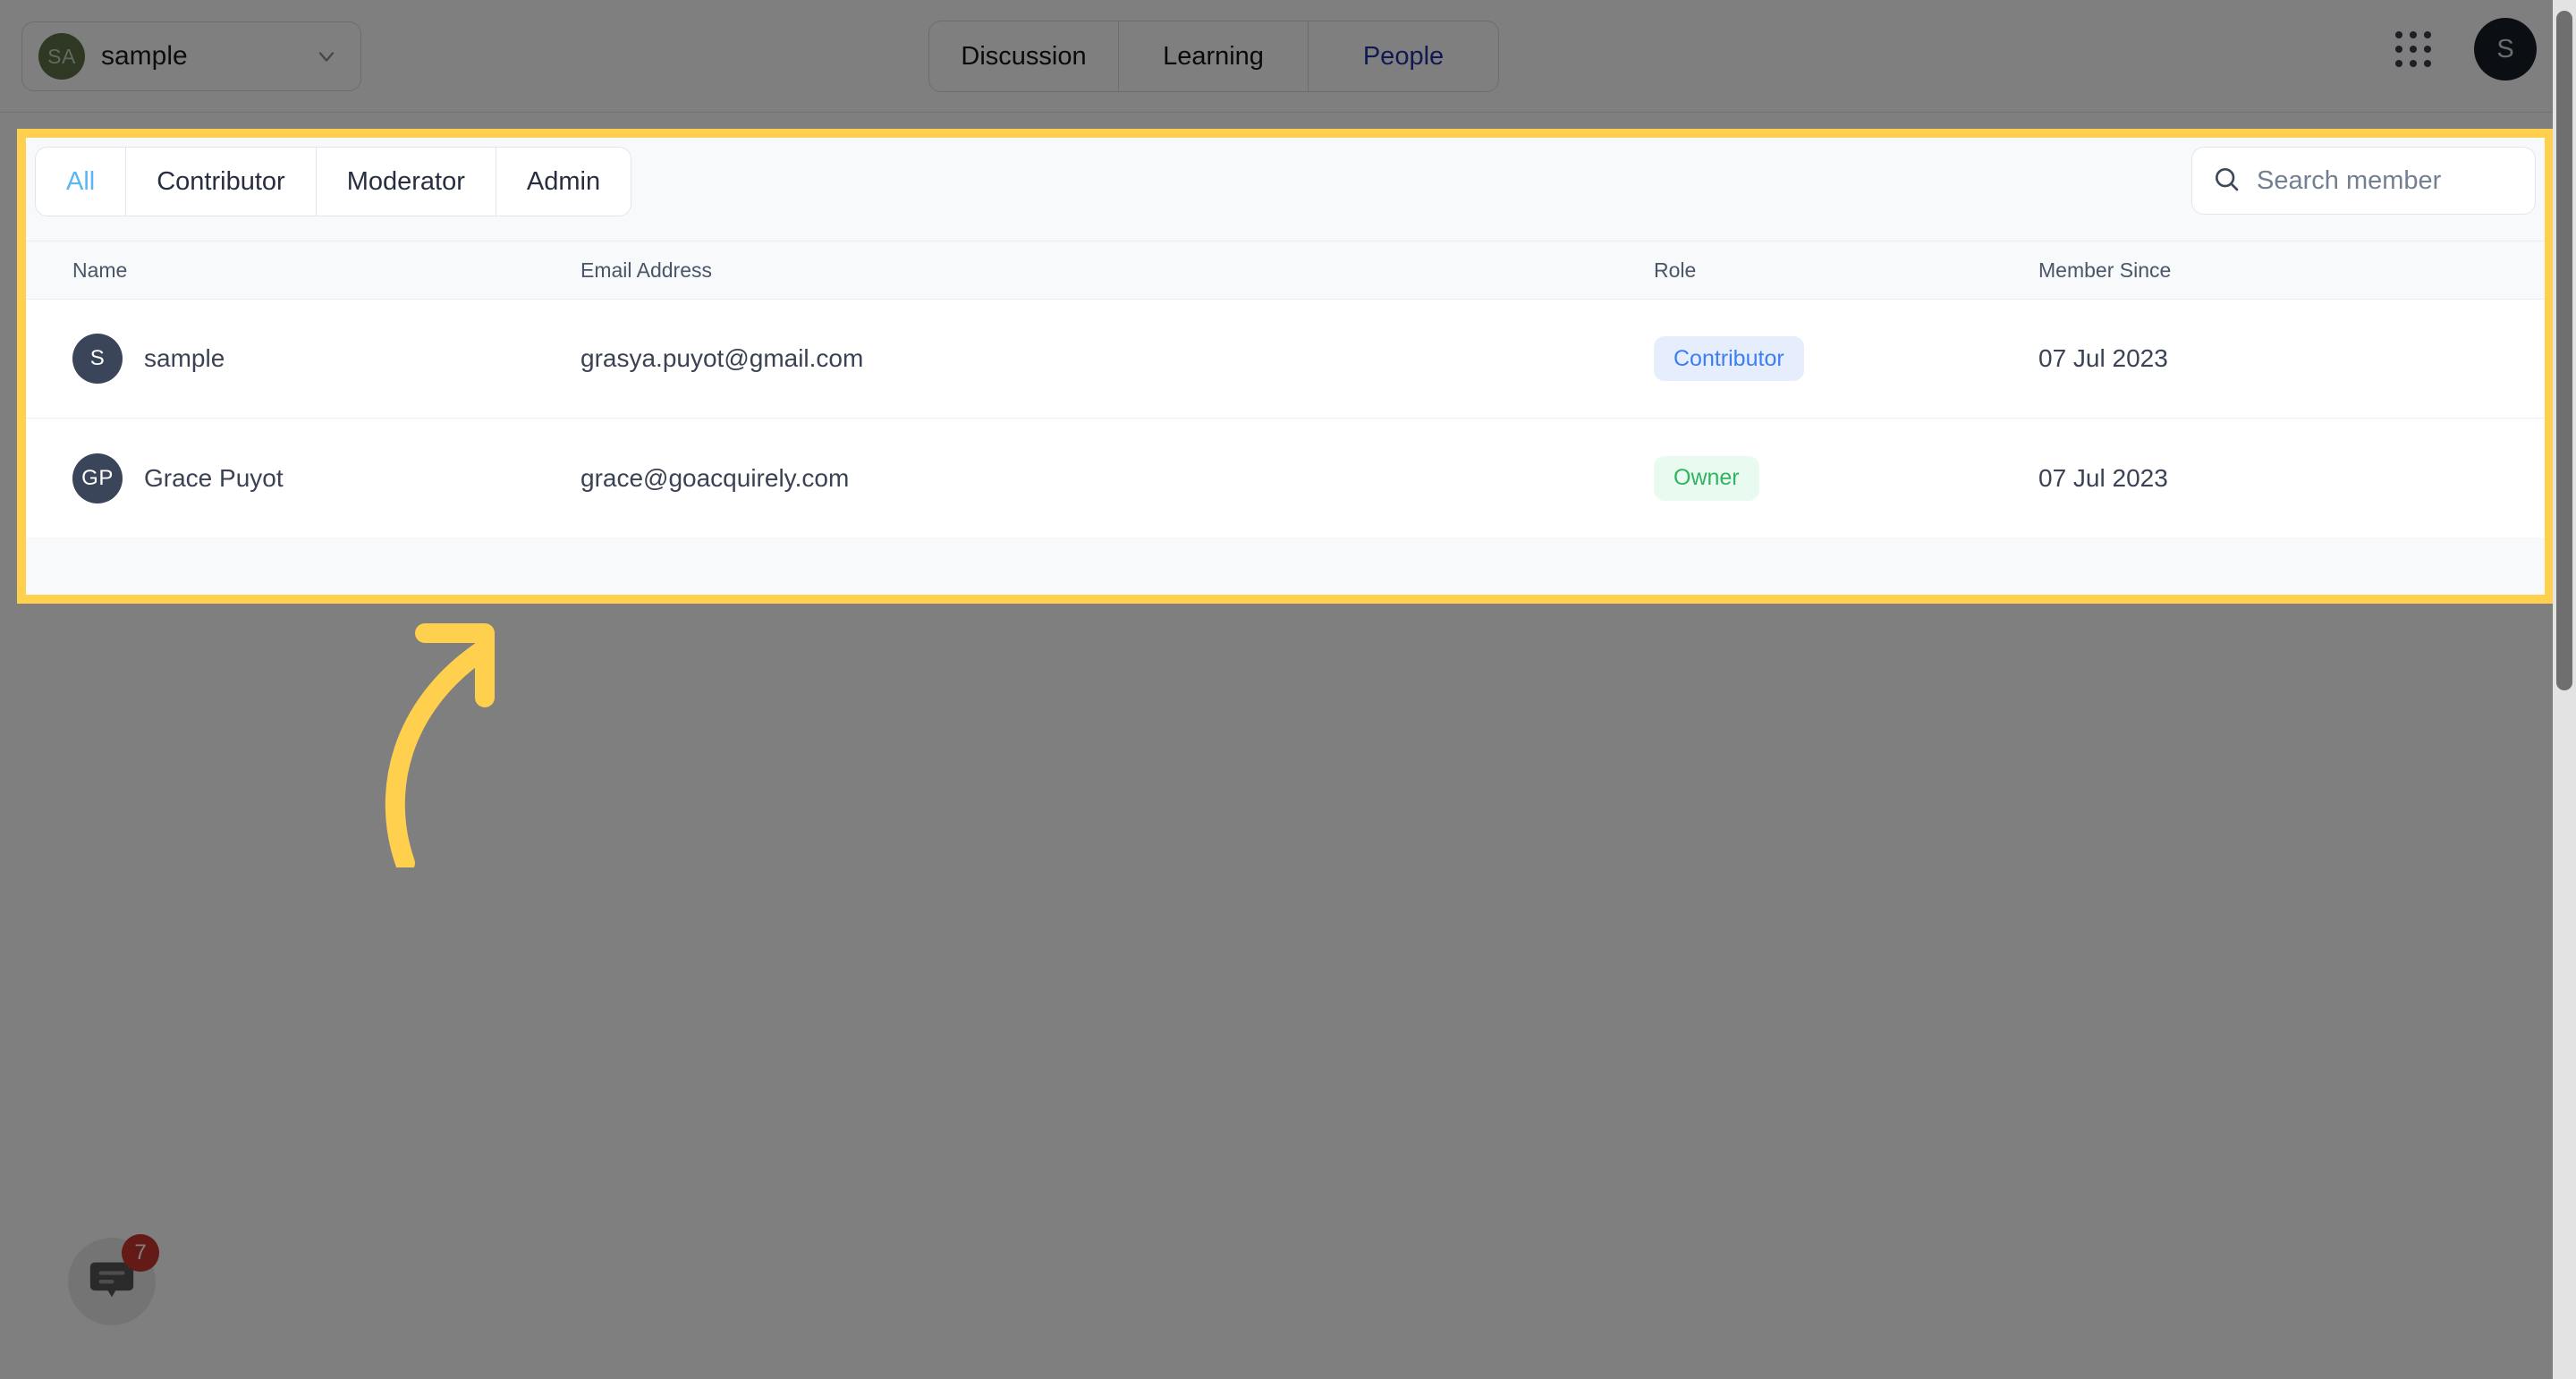 The width and height of the screenshot is (2576, 1379). What do you see at coordinates (1285, 270) in the screenshot?
I see `table-header-row: Name Email Address Role Member Since` at bounding box center [1285, 270].